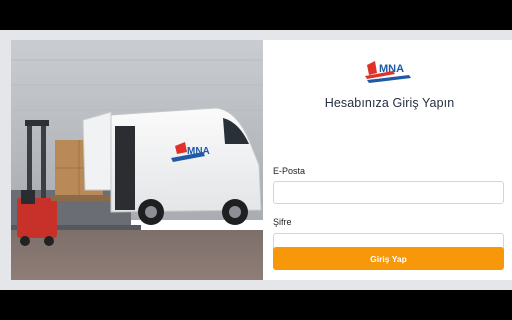 This screenshot has width=512, height=320. What do you see at coordinates (289, 171) in the screenshot?
I see `email-label: E-Posta` at bounding box center [289, 171].